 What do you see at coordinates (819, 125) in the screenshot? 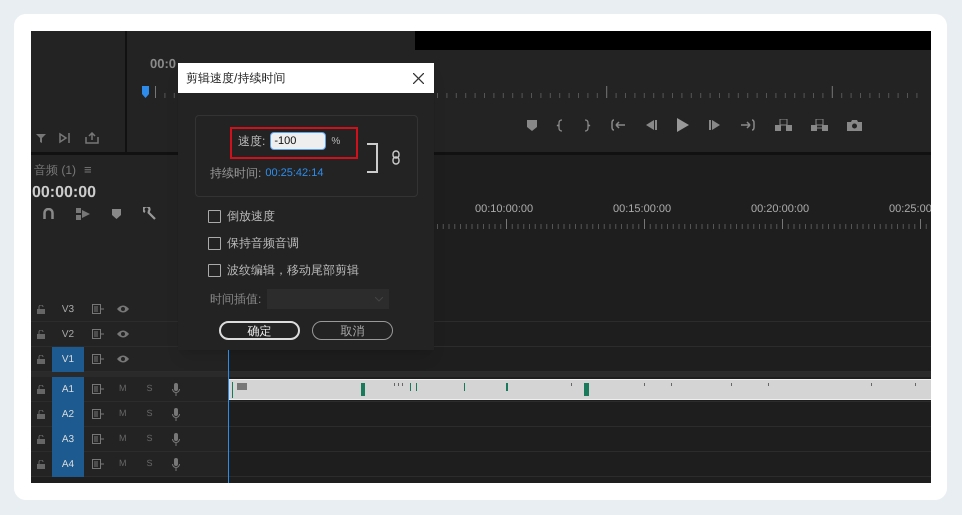
I see `extract-icon` at bounding box center [819, 125].